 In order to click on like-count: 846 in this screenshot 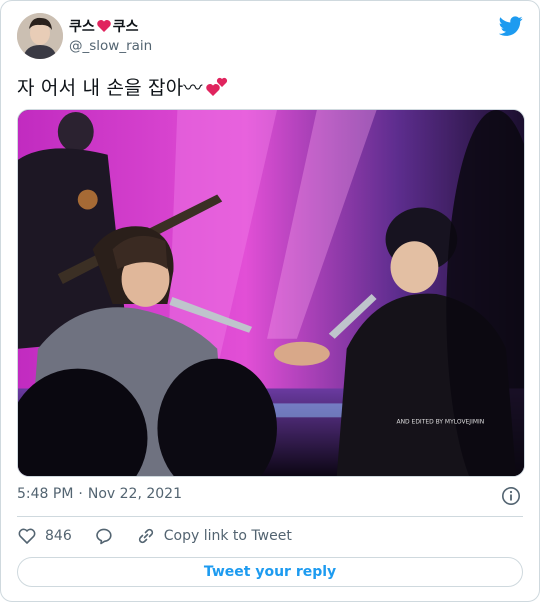, I will do `click(58, 536)`.